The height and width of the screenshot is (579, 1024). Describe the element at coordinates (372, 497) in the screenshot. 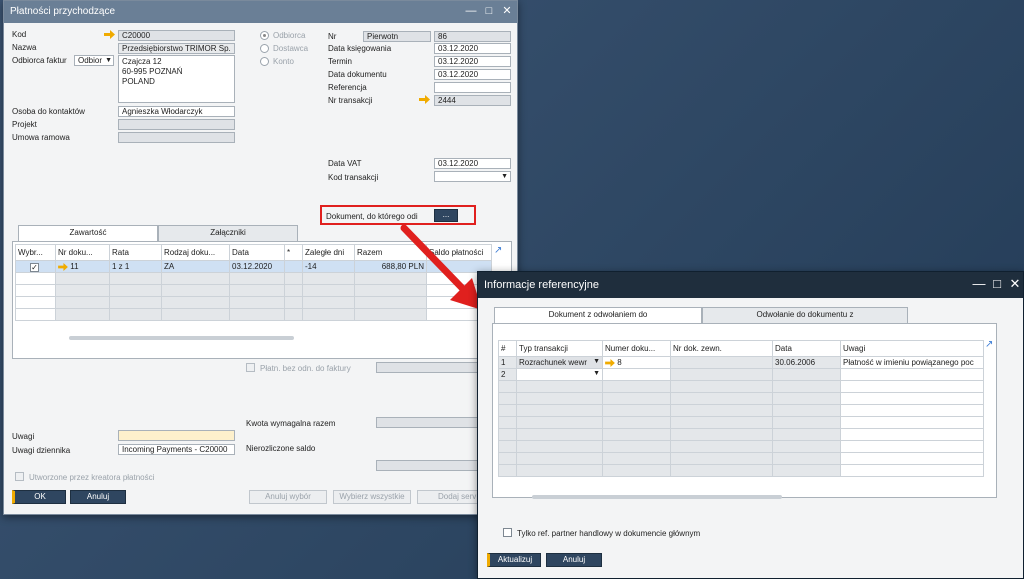

I see `select-all-button: Wybierz wszystkie` at that location.